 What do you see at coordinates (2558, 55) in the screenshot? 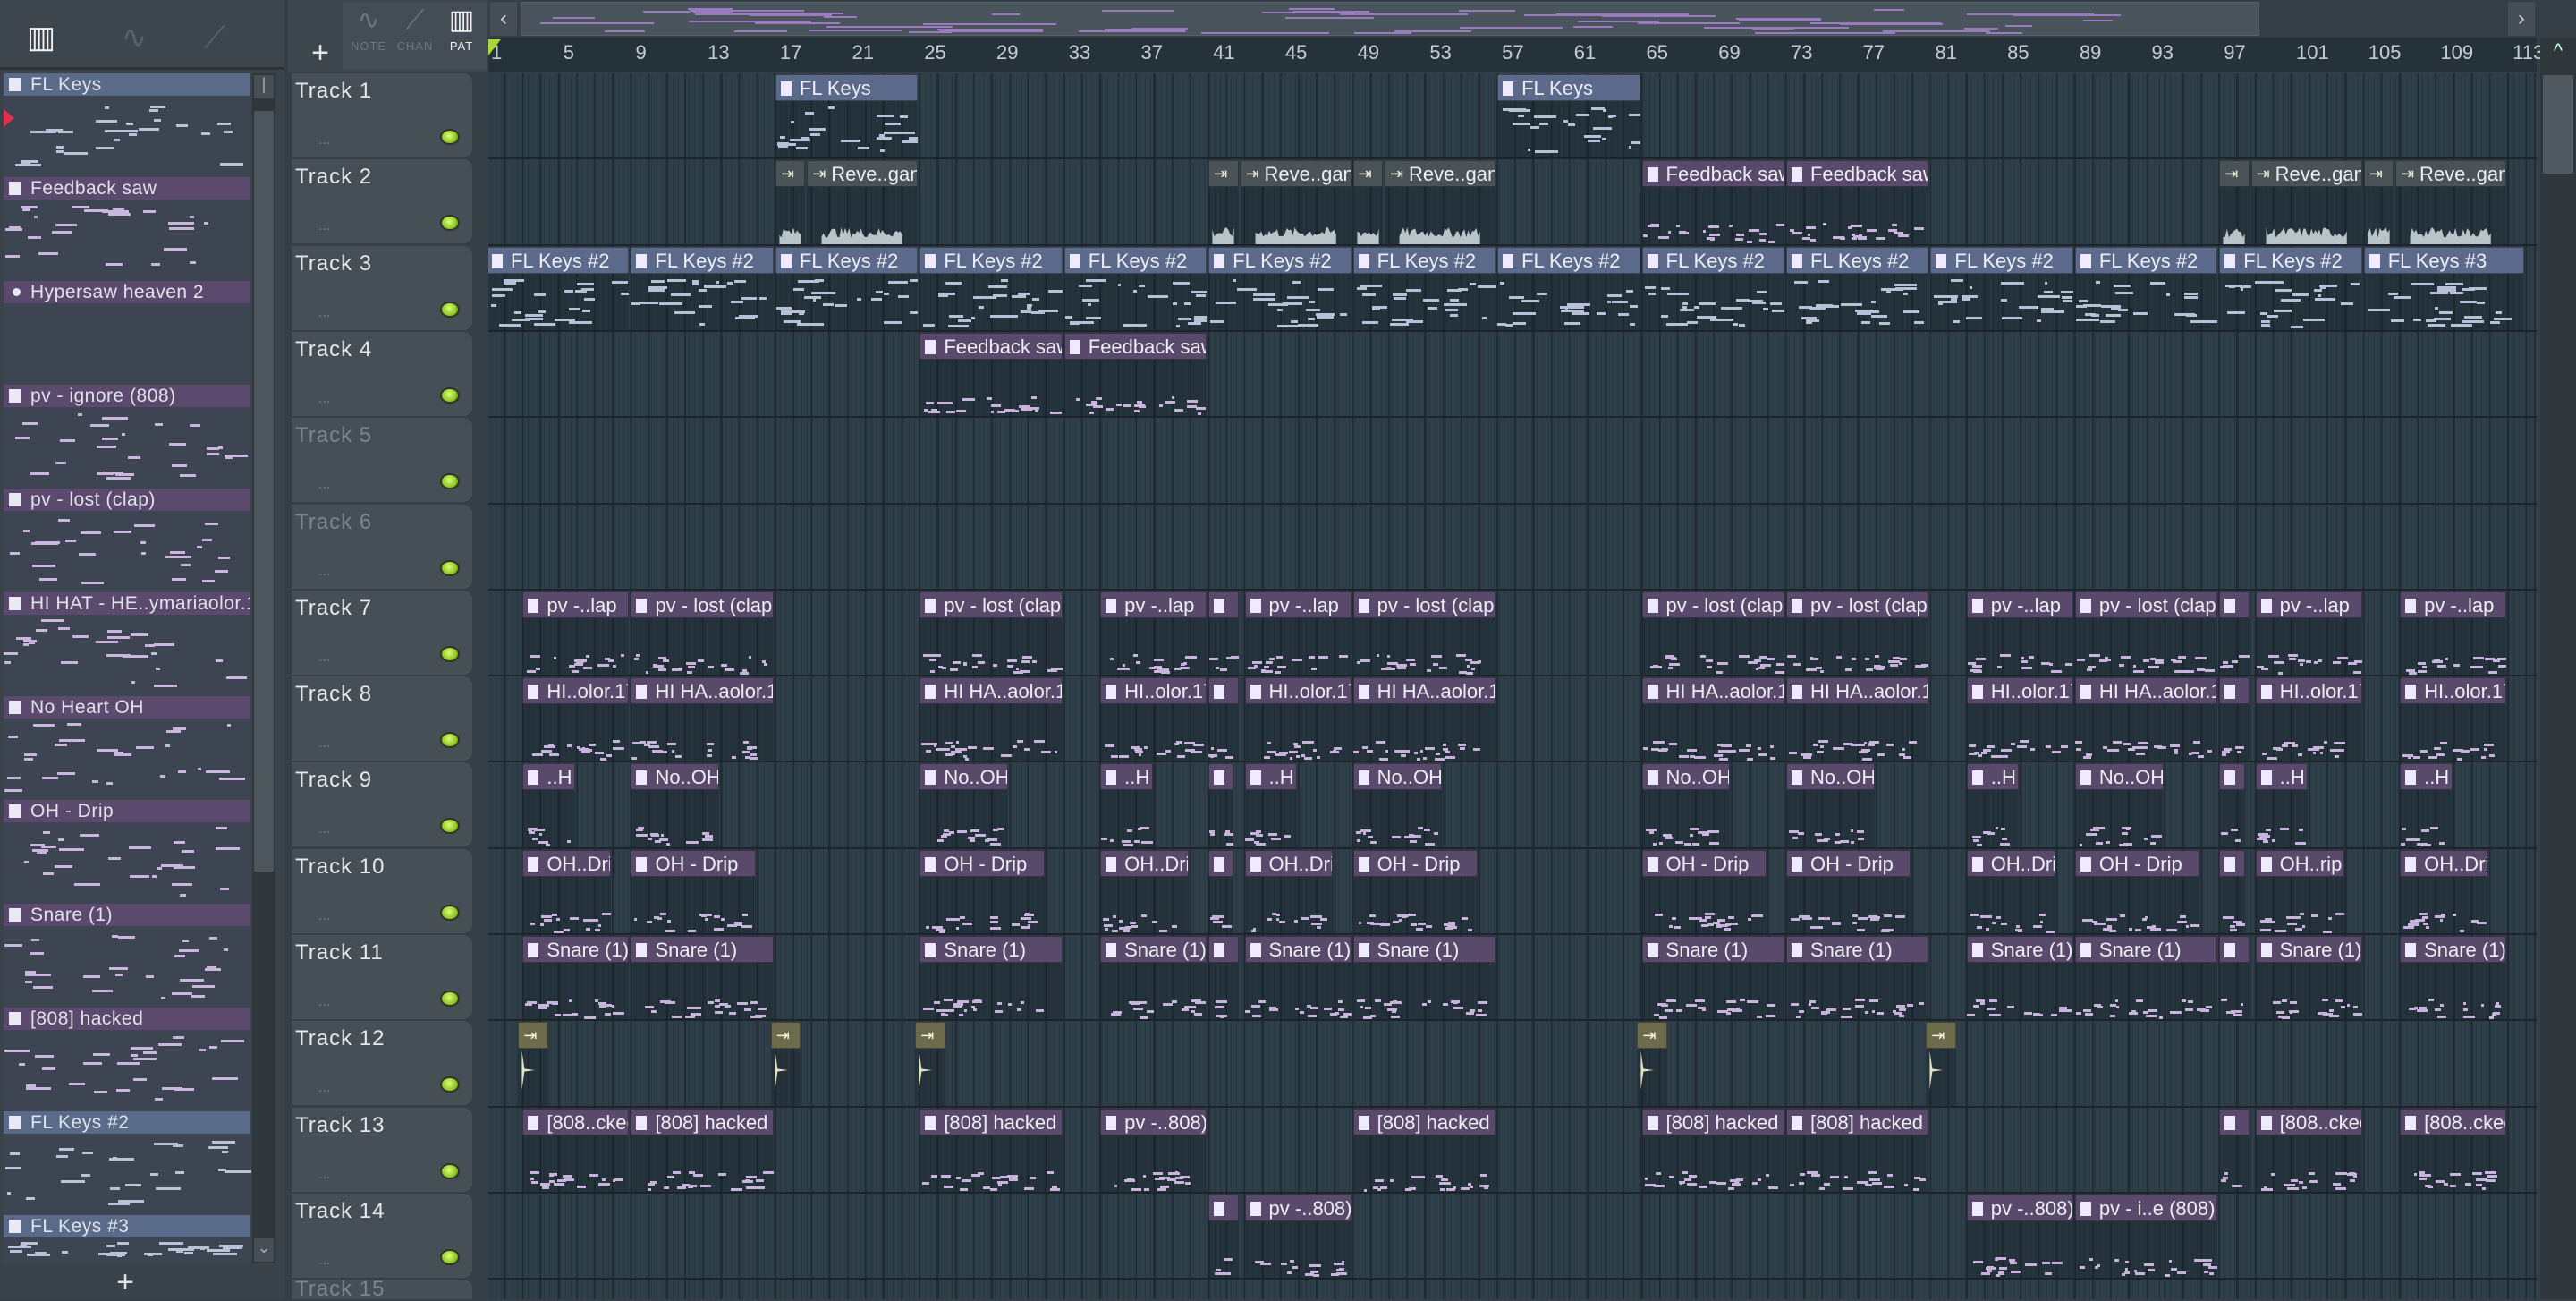
I see `scroll-up-icon: ^` at bounding box center [2558, 55].